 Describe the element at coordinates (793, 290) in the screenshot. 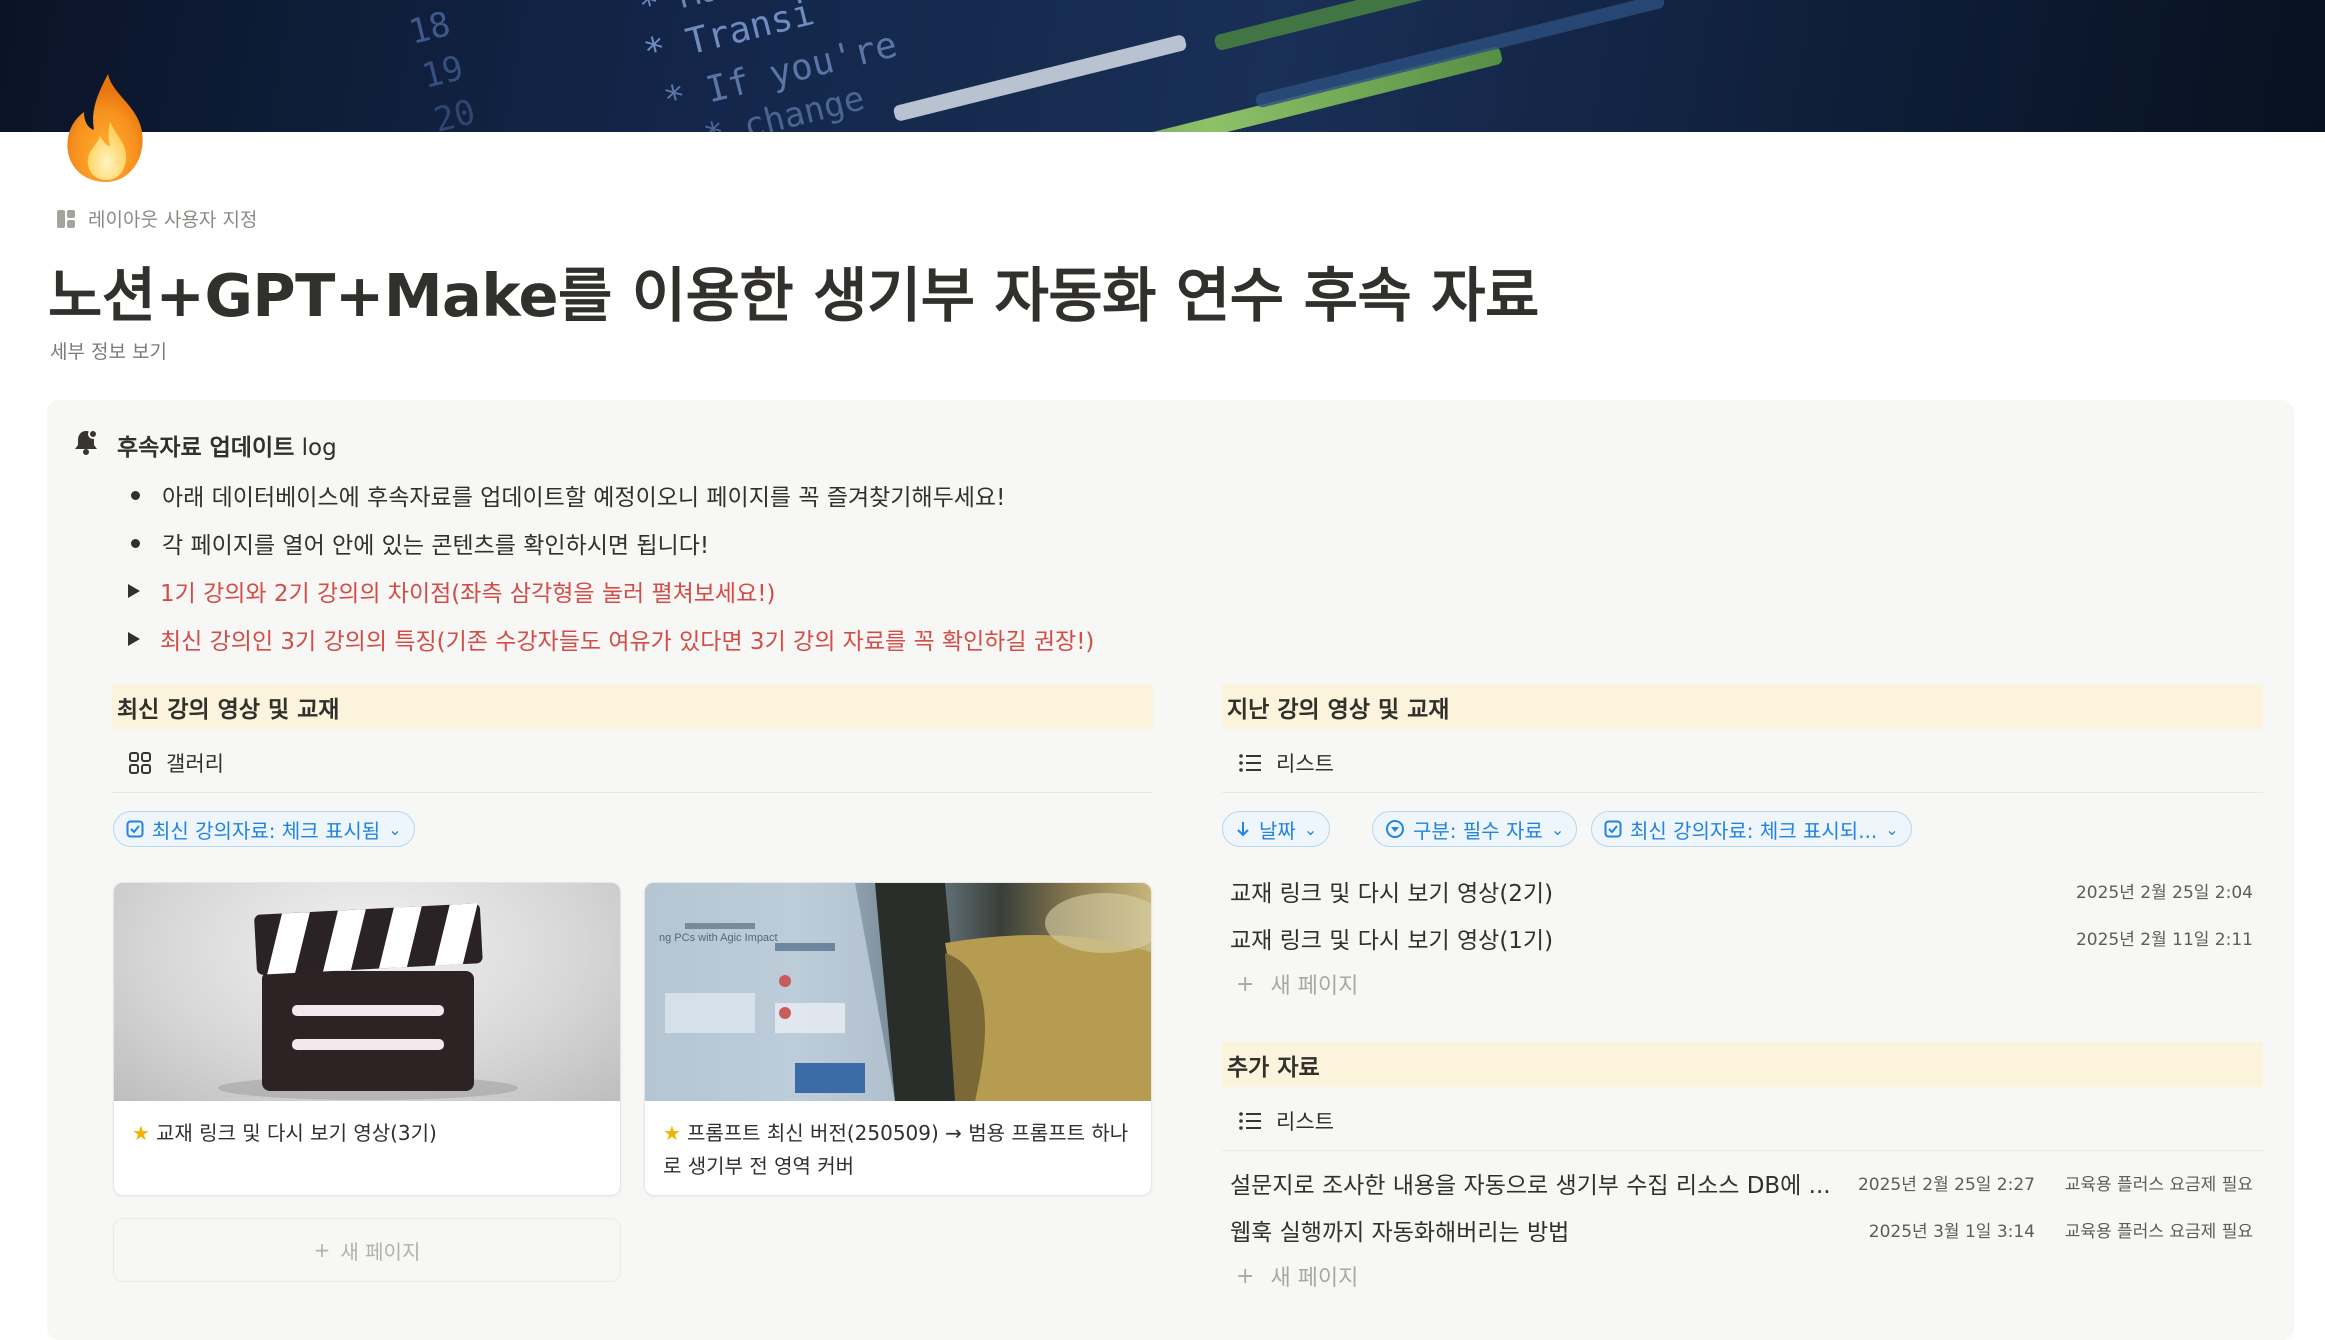

I see `page-title: 노션+GPT+Make를 이용한 생기부 자동화 연수 후속 자료` at that location.